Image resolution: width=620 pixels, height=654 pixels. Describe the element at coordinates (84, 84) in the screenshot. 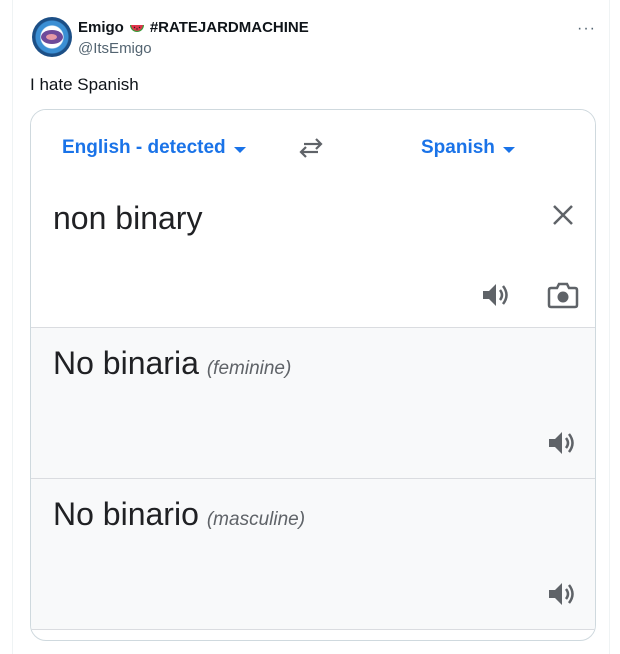

I see `tweet-text: I hate Spanish` at that location.